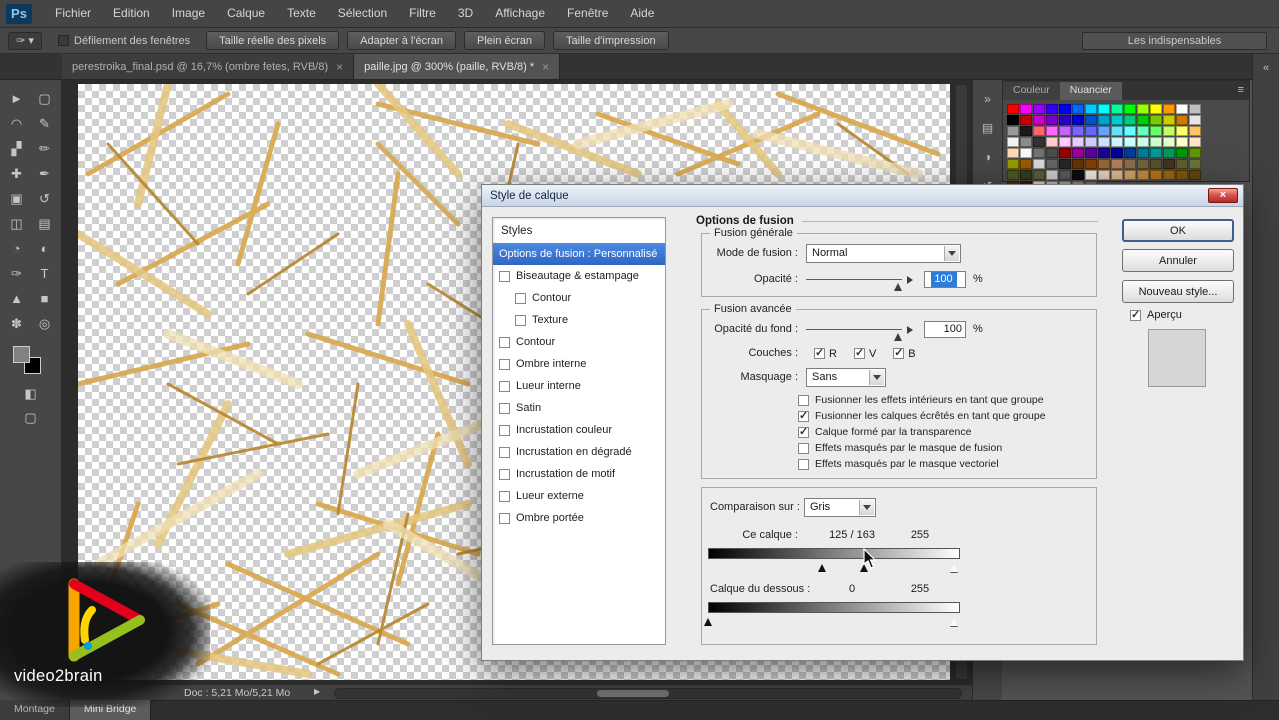  Describe the element at coordinates (45, 173) in the screenshot. I see `tool-brush: ✒` at that location.